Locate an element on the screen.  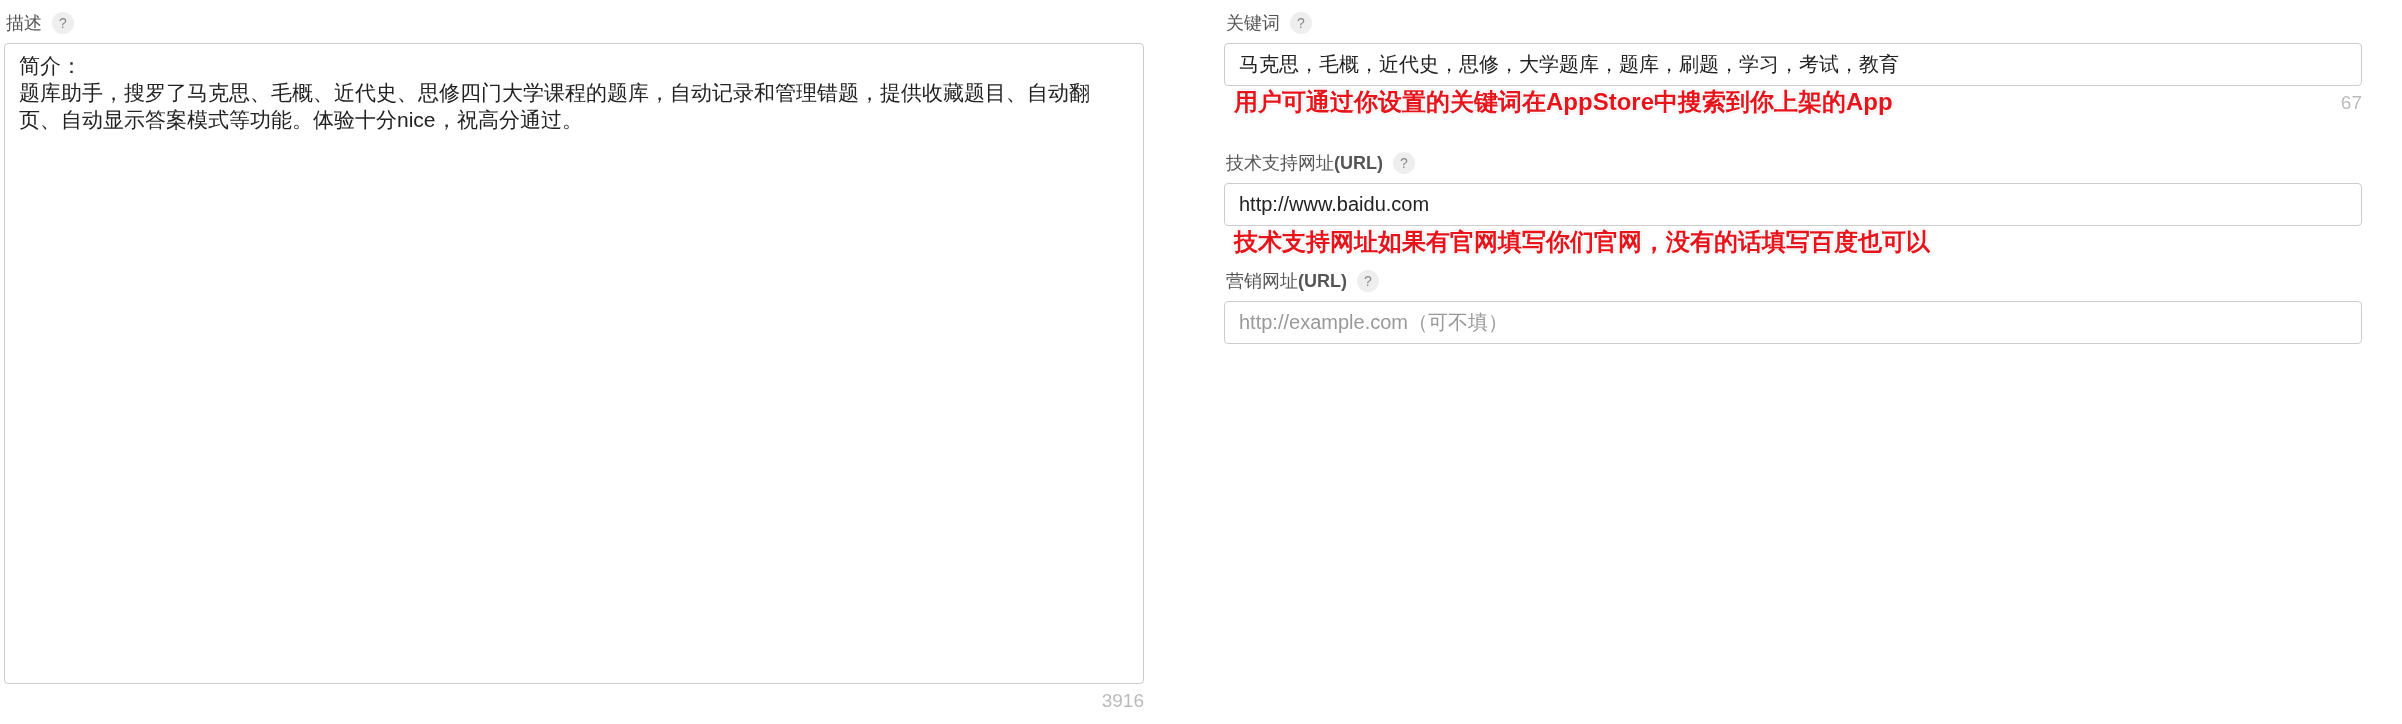
text-input: 马克思，毛概，近代史，思修，大学题库，题库，刷题，学习，考试，教育 is located at coordinates (1793, 64).